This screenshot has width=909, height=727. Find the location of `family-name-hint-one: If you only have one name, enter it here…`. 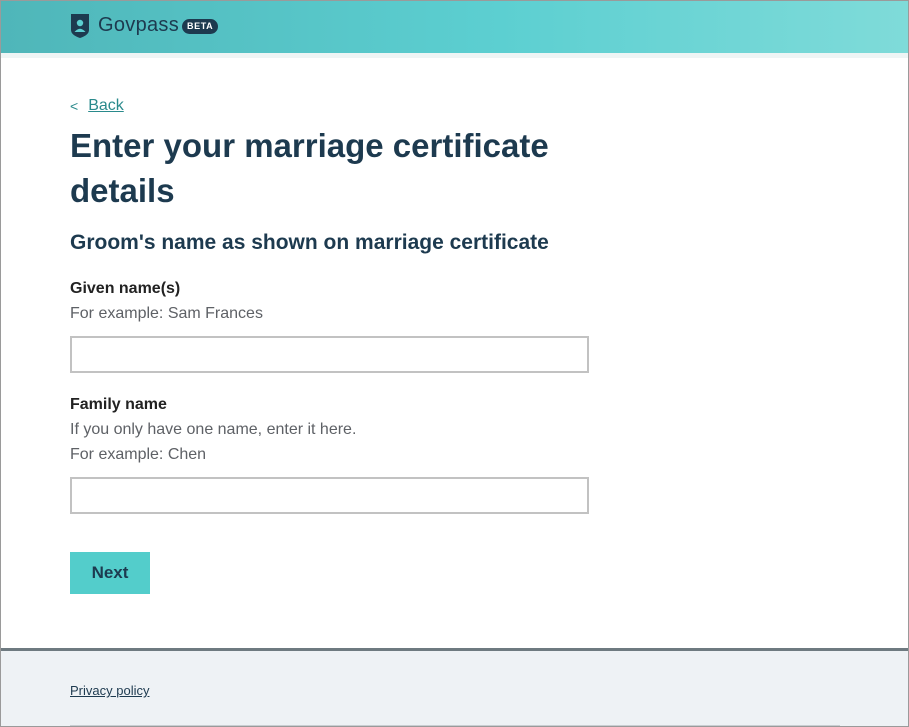

family-name-hint-one: If you only have one name, enter it here… is located at coordinates (213, 429).